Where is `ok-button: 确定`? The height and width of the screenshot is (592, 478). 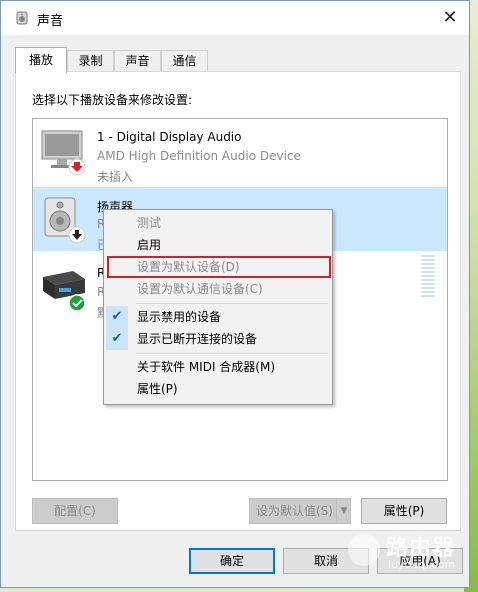 ok-button: 确定 is located at coordinates (232, 561).